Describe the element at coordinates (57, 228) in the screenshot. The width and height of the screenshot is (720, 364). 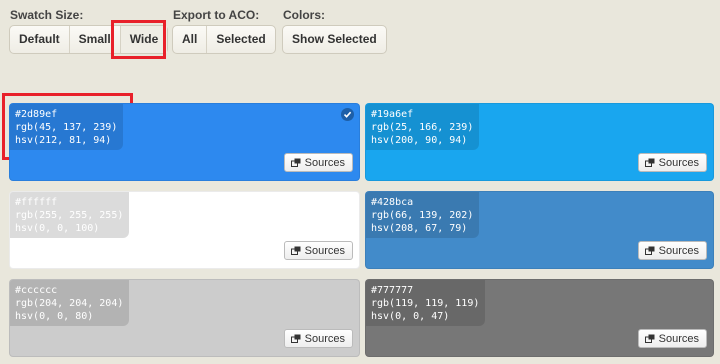
I see `swatch-hsv: hsv(0, 0, 100)` at that location.